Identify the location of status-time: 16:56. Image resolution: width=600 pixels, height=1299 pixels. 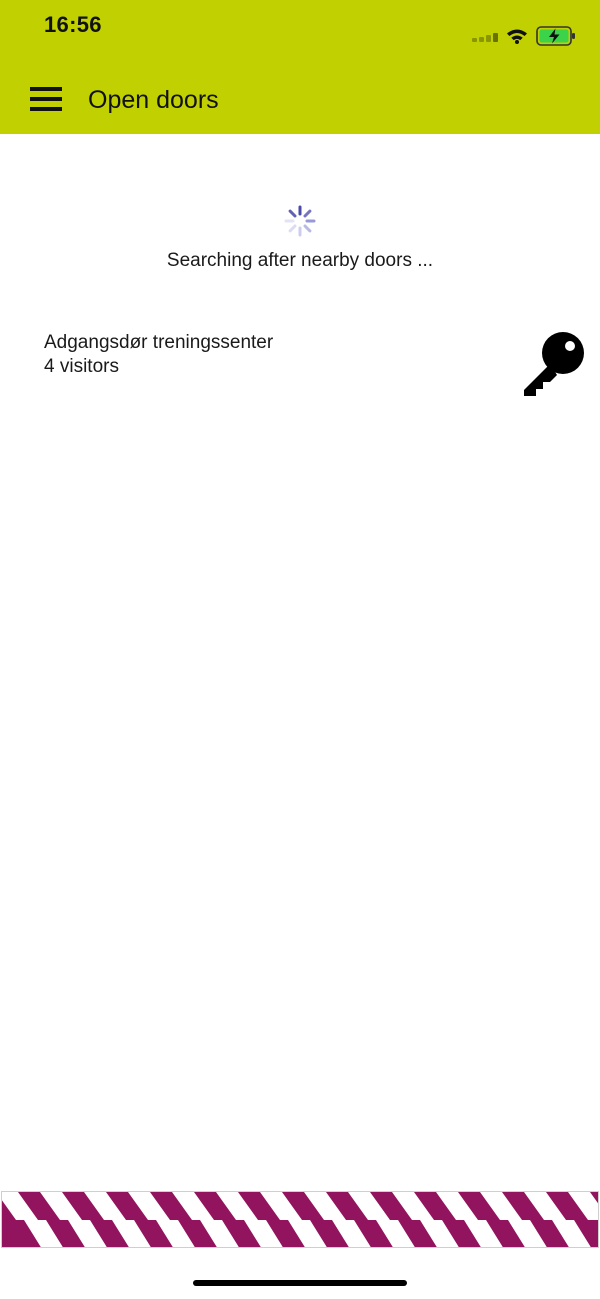
(73, 24).